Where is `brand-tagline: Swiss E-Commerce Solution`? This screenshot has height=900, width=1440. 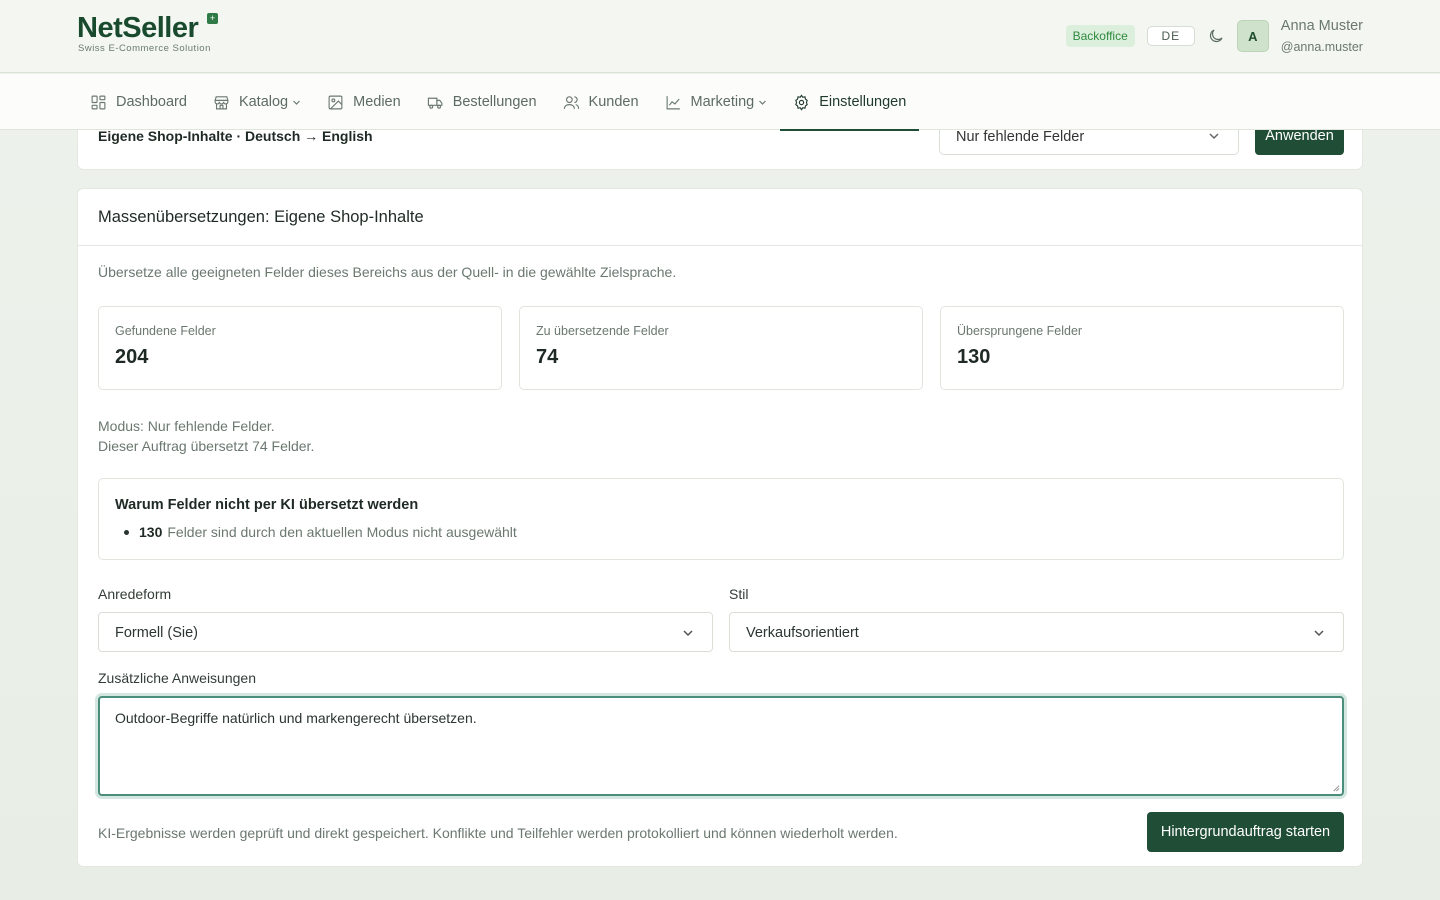 brand-tagline: Swiss E-Commerce Solution is located at coordinates (144, 48).